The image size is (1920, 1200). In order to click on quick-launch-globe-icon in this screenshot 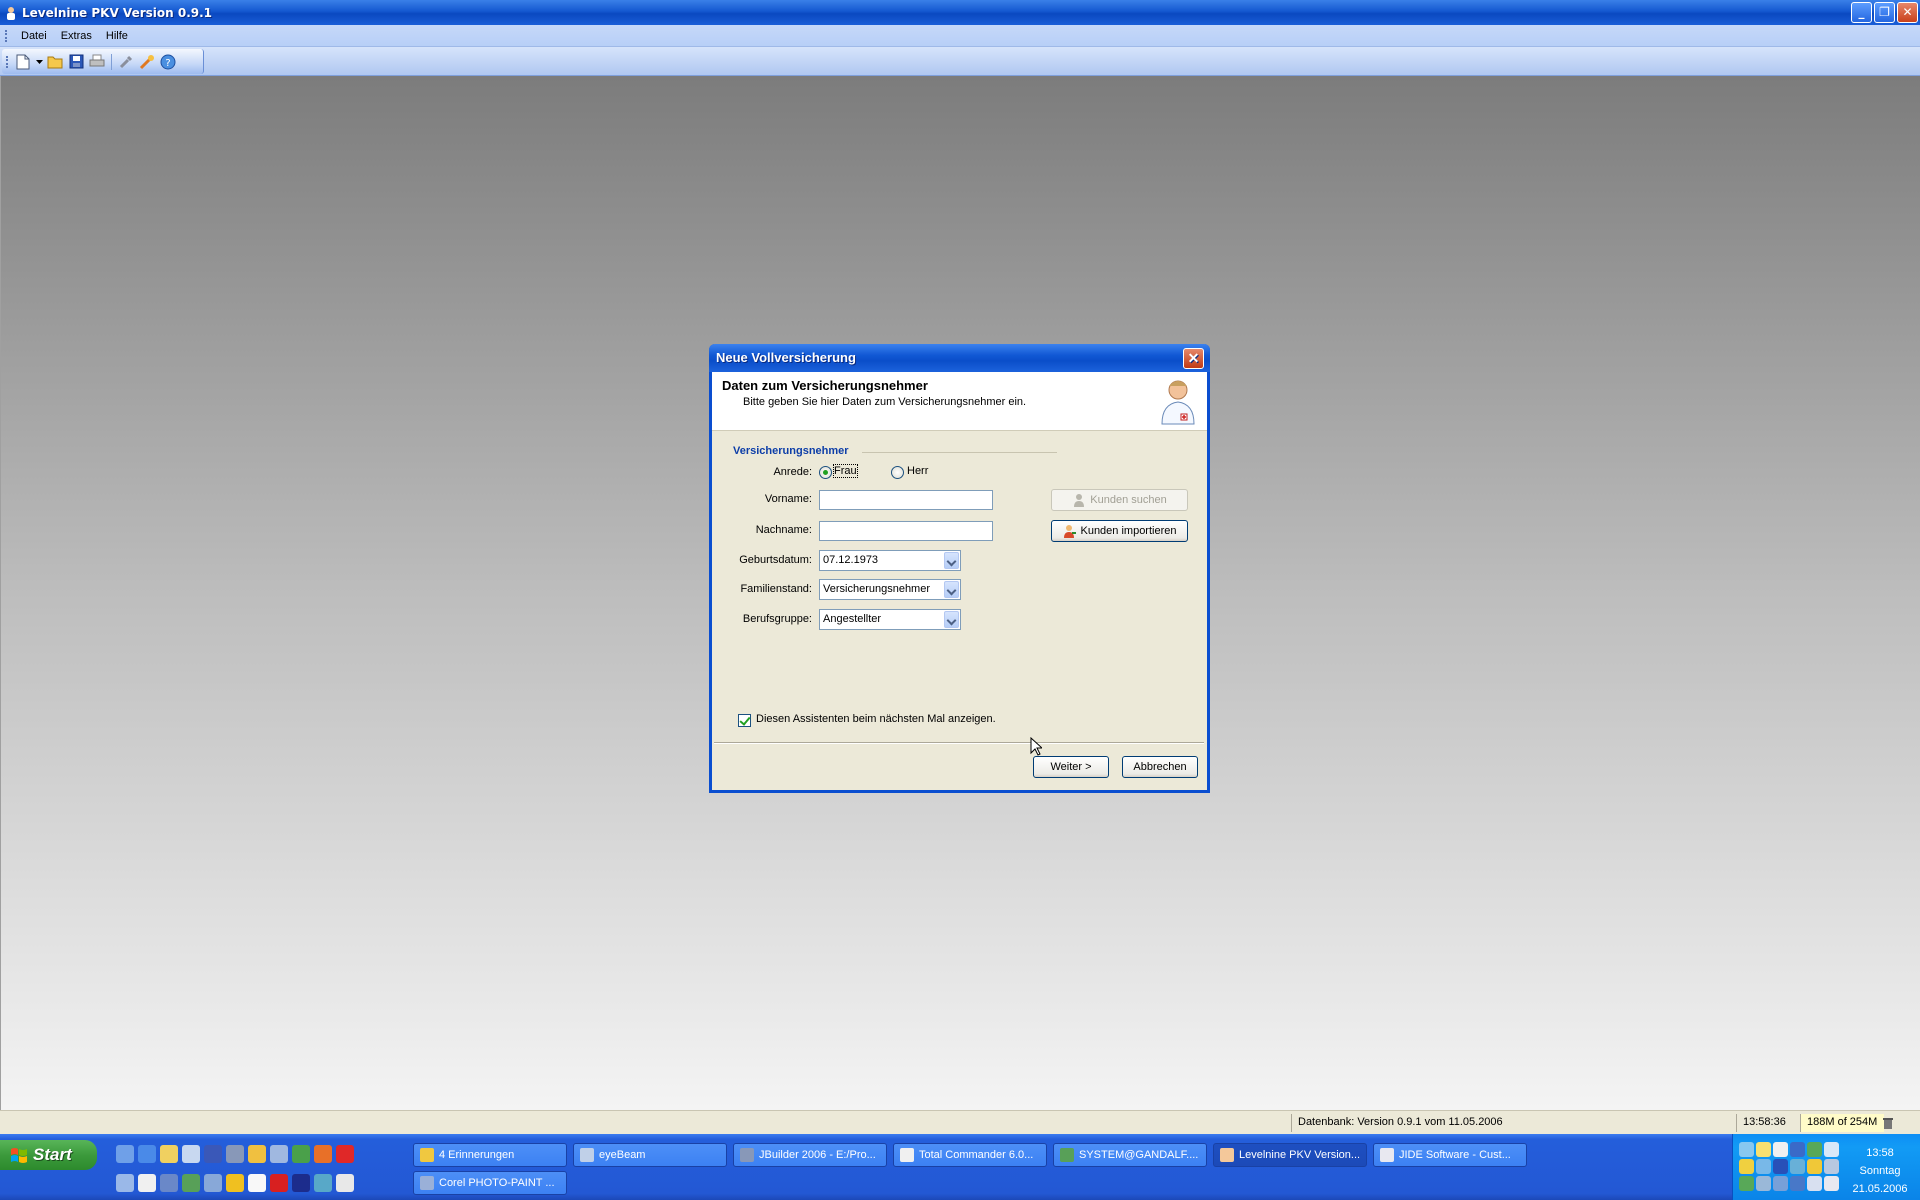, I will do `click(323, 1183)`.